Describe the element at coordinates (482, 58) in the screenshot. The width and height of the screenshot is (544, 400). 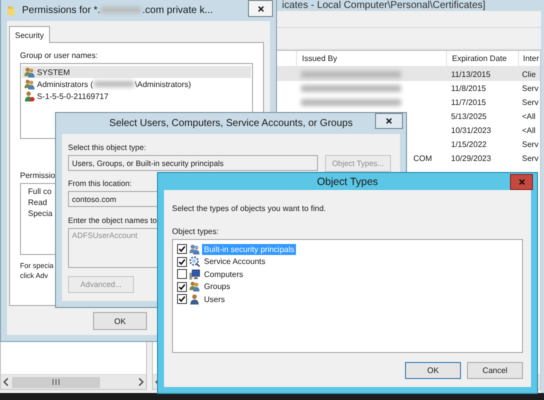
I see `column-header: Expiration Date` at that location.